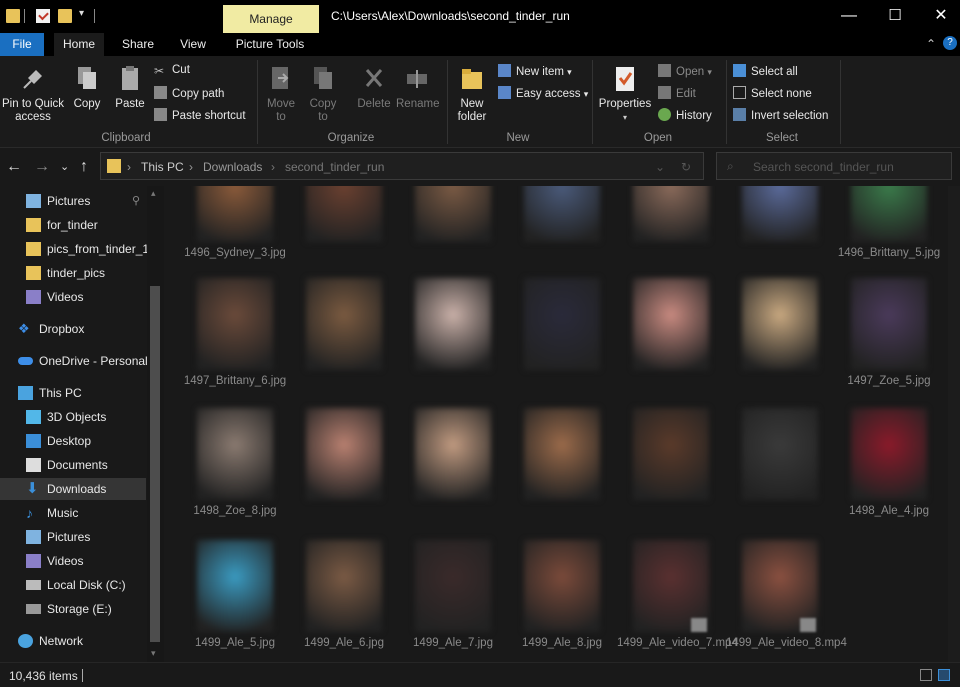  Describe the element at coordinates (780, 115) in the screenshot. I see `invert-selection-button: Invert selection` at that location.